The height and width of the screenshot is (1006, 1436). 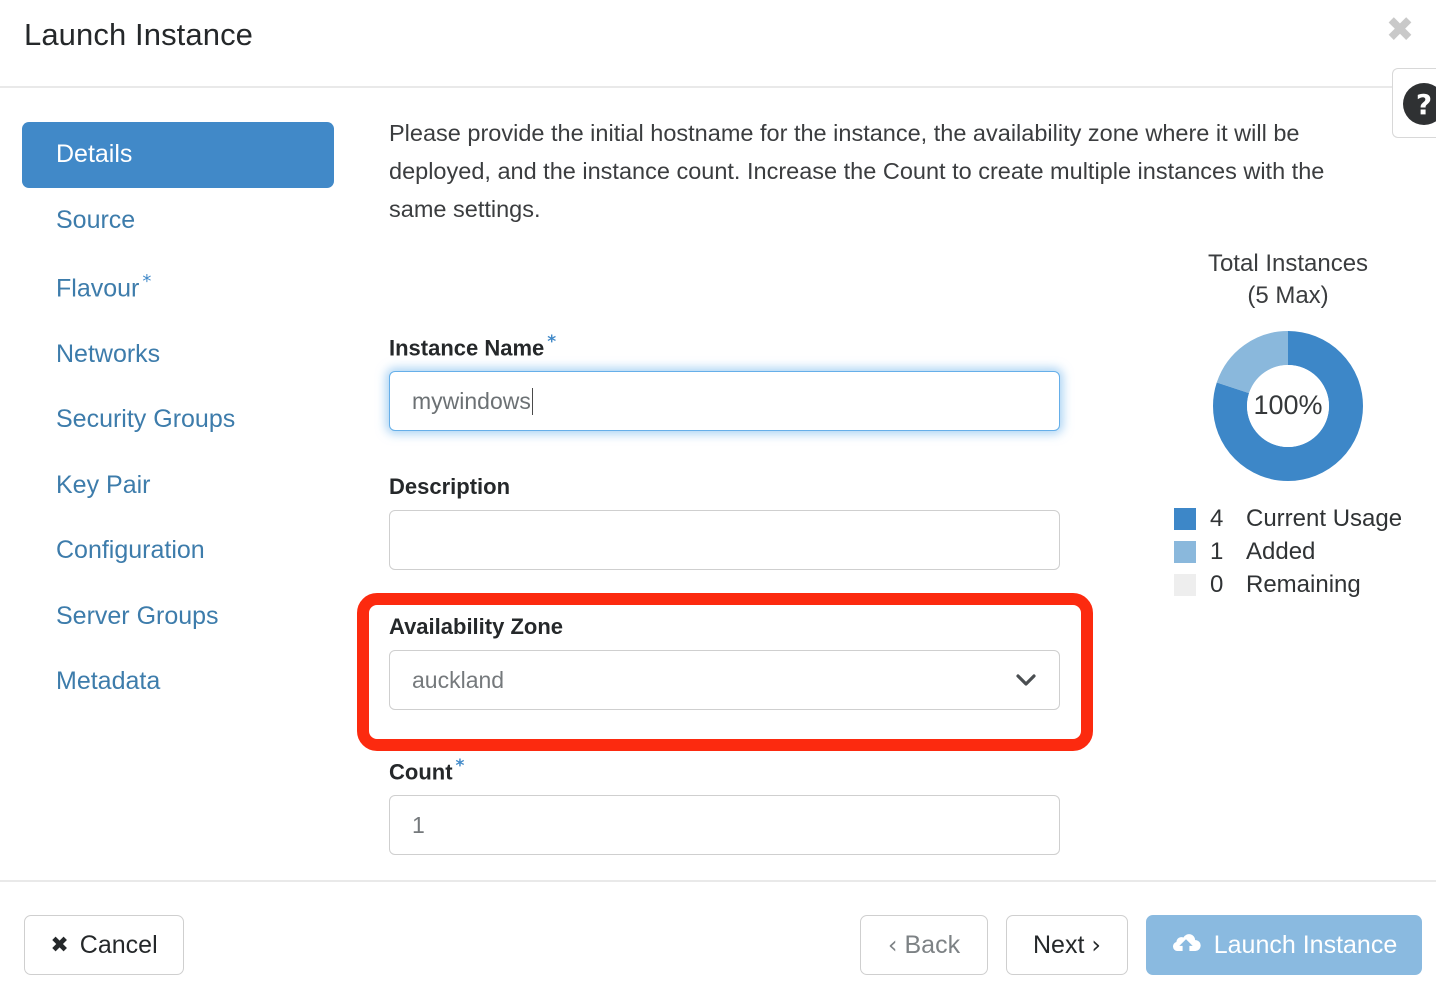 I want to click on legend-label: Added, so click(x=1281, y=551).